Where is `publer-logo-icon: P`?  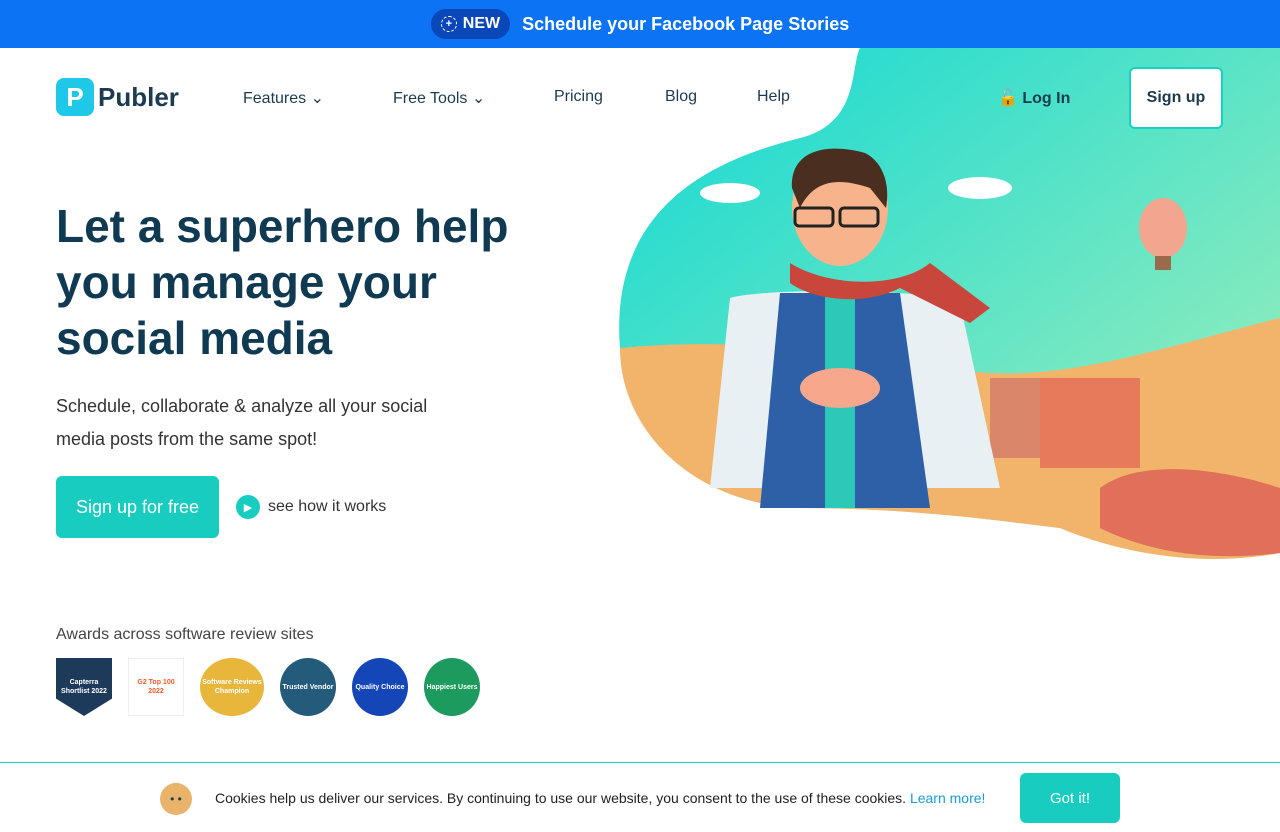
publer-logo-icon: P is located at coordinates (75, 97).